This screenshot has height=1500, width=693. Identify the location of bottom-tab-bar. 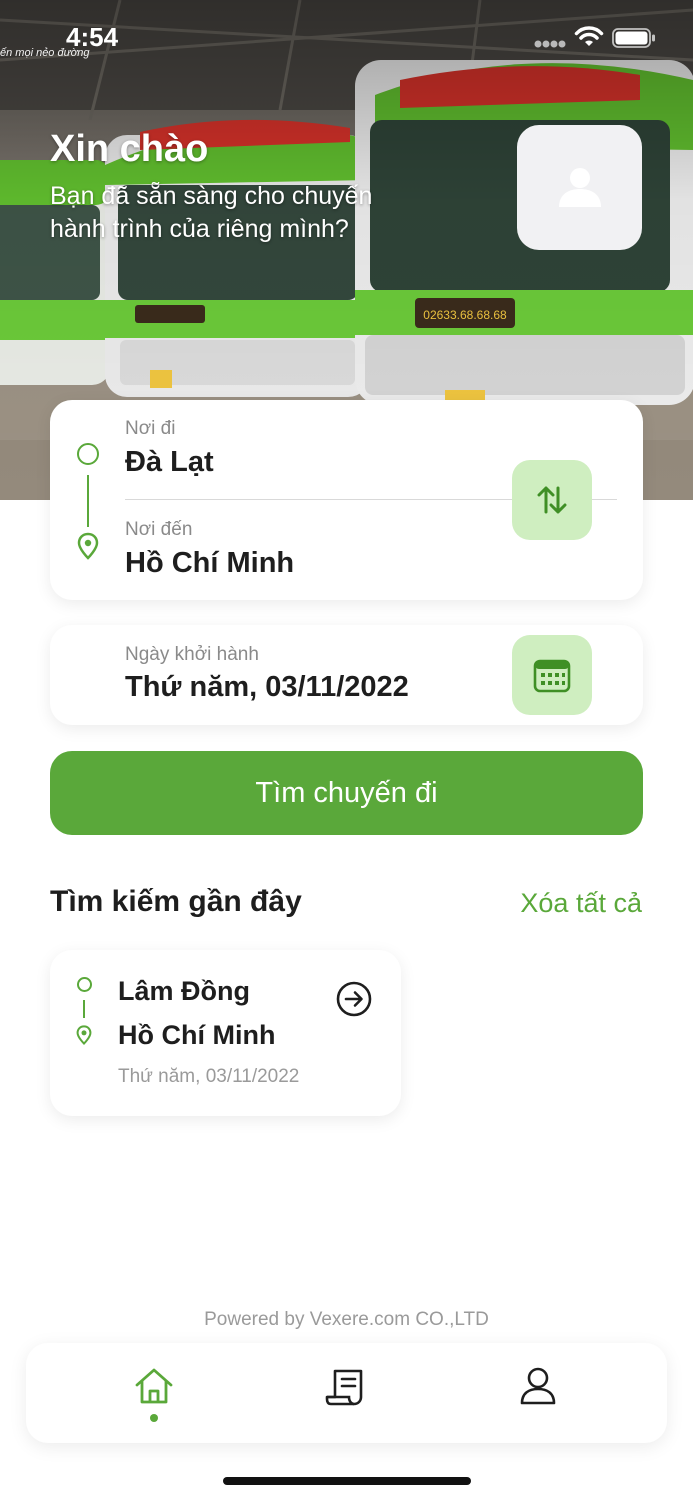
(346, 1393).